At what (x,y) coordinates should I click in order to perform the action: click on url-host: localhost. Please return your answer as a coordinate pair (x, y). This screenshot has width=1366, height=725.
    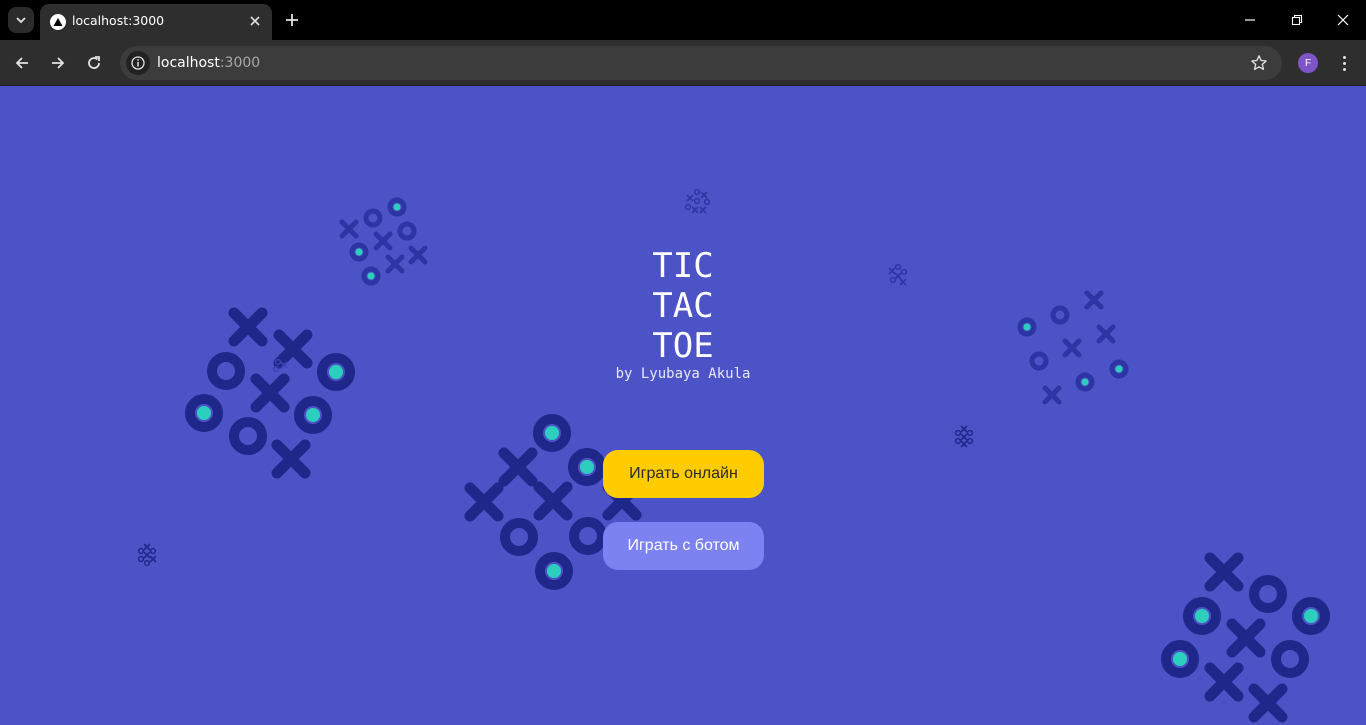
    Looking at the image, I should click on (188, 63).